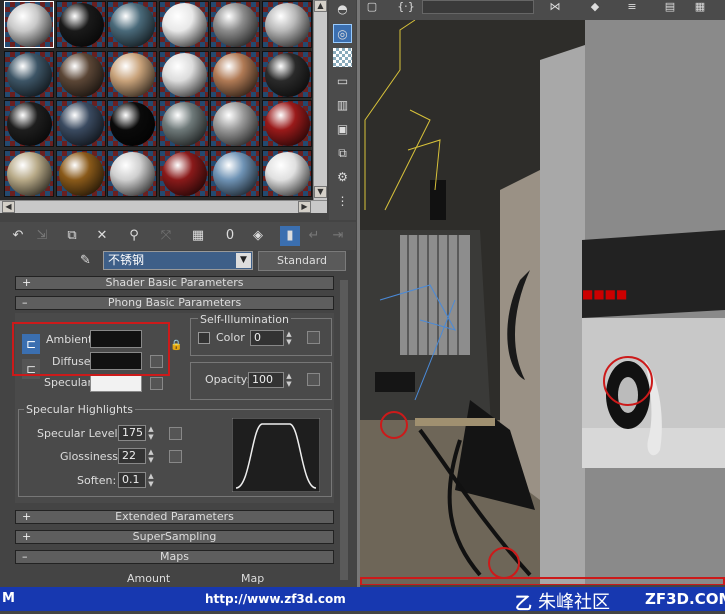 Image resolution: width=725 pixels, height=614 pixels. Describe the element at coordinates (342, 81) in the screenshot. I see `sample-uv-icon: ▭` at that location.